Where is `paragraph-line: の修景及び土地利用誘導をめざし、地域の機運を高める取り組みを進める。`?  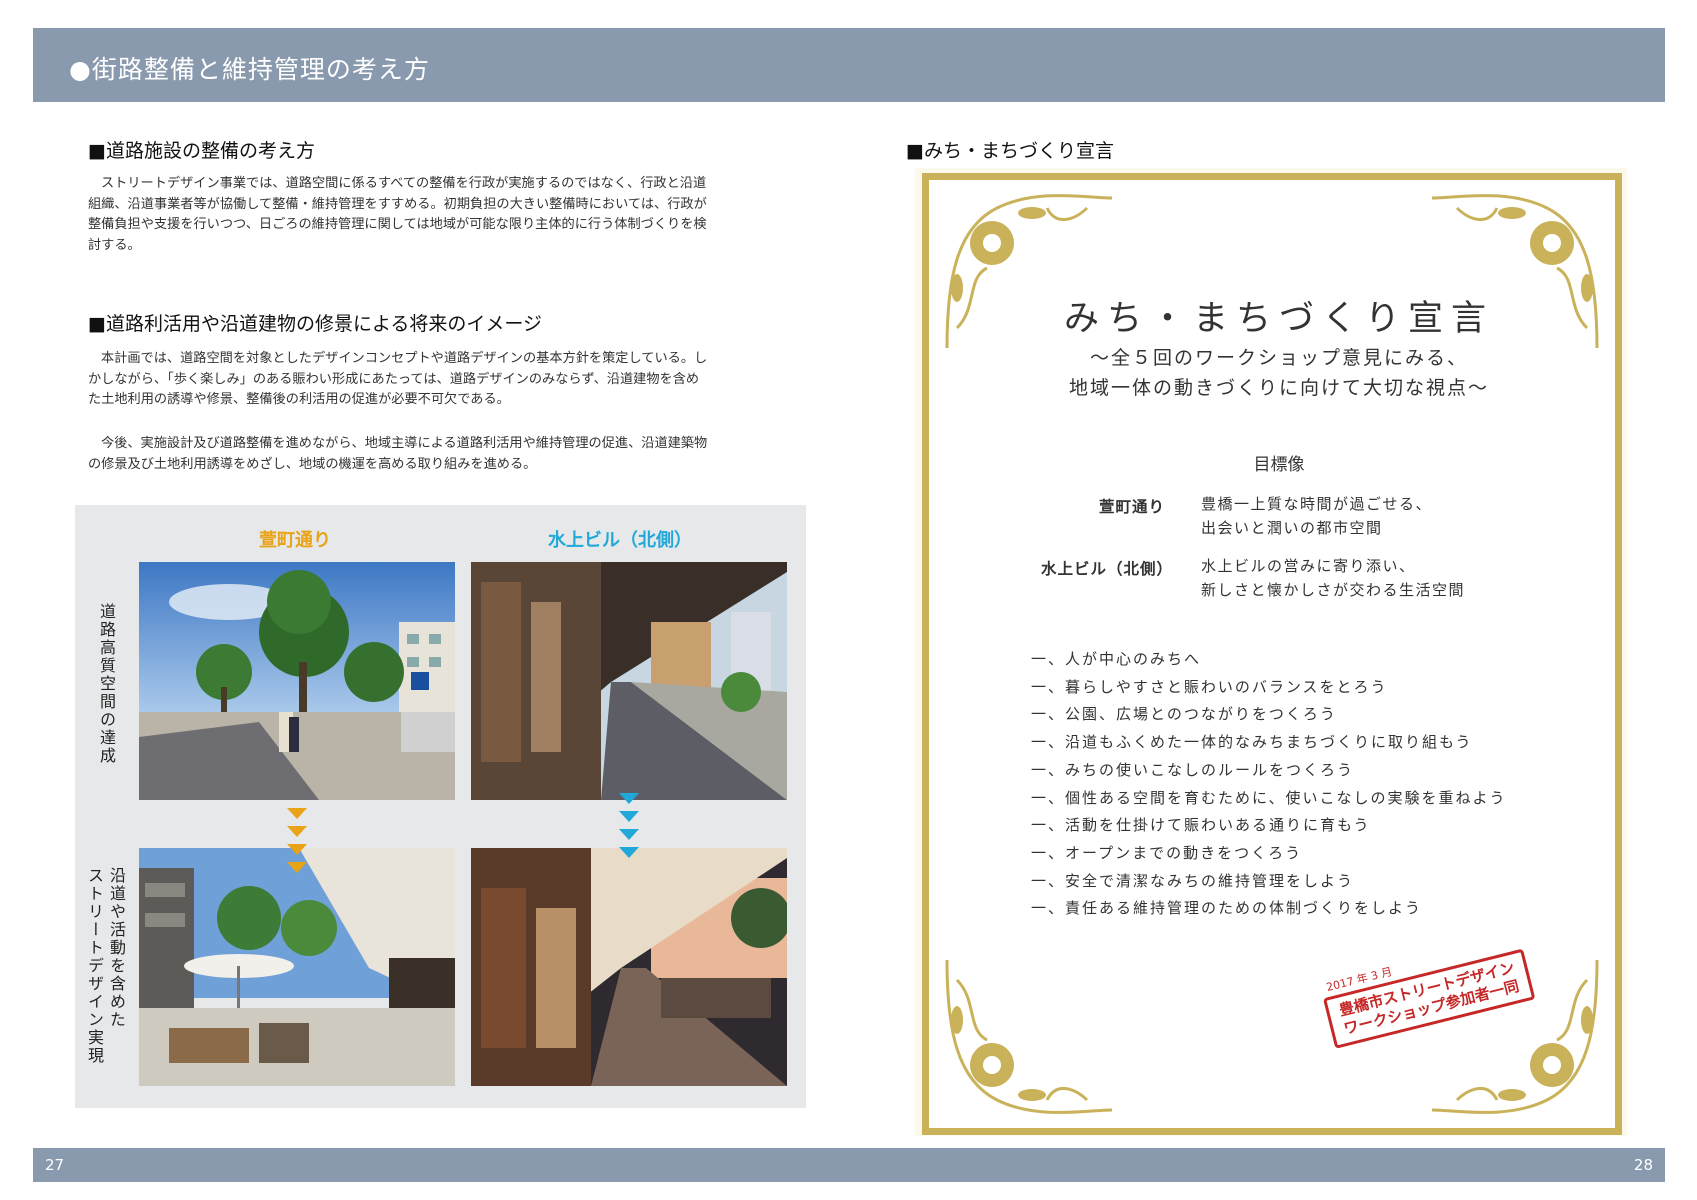
paragraph-line: の修景及び土地利用誘導をめざし、地域の機運を高める取り組みを進める。 is located at coordinates (312, 464).